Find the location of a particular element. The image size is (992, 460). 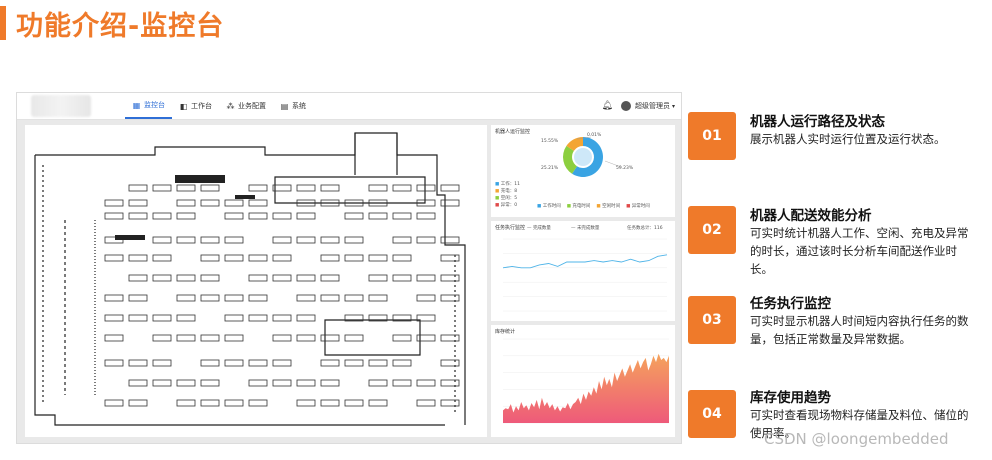

tab-error-time: ■ 异常时间 is located at coordinates (638, 206).